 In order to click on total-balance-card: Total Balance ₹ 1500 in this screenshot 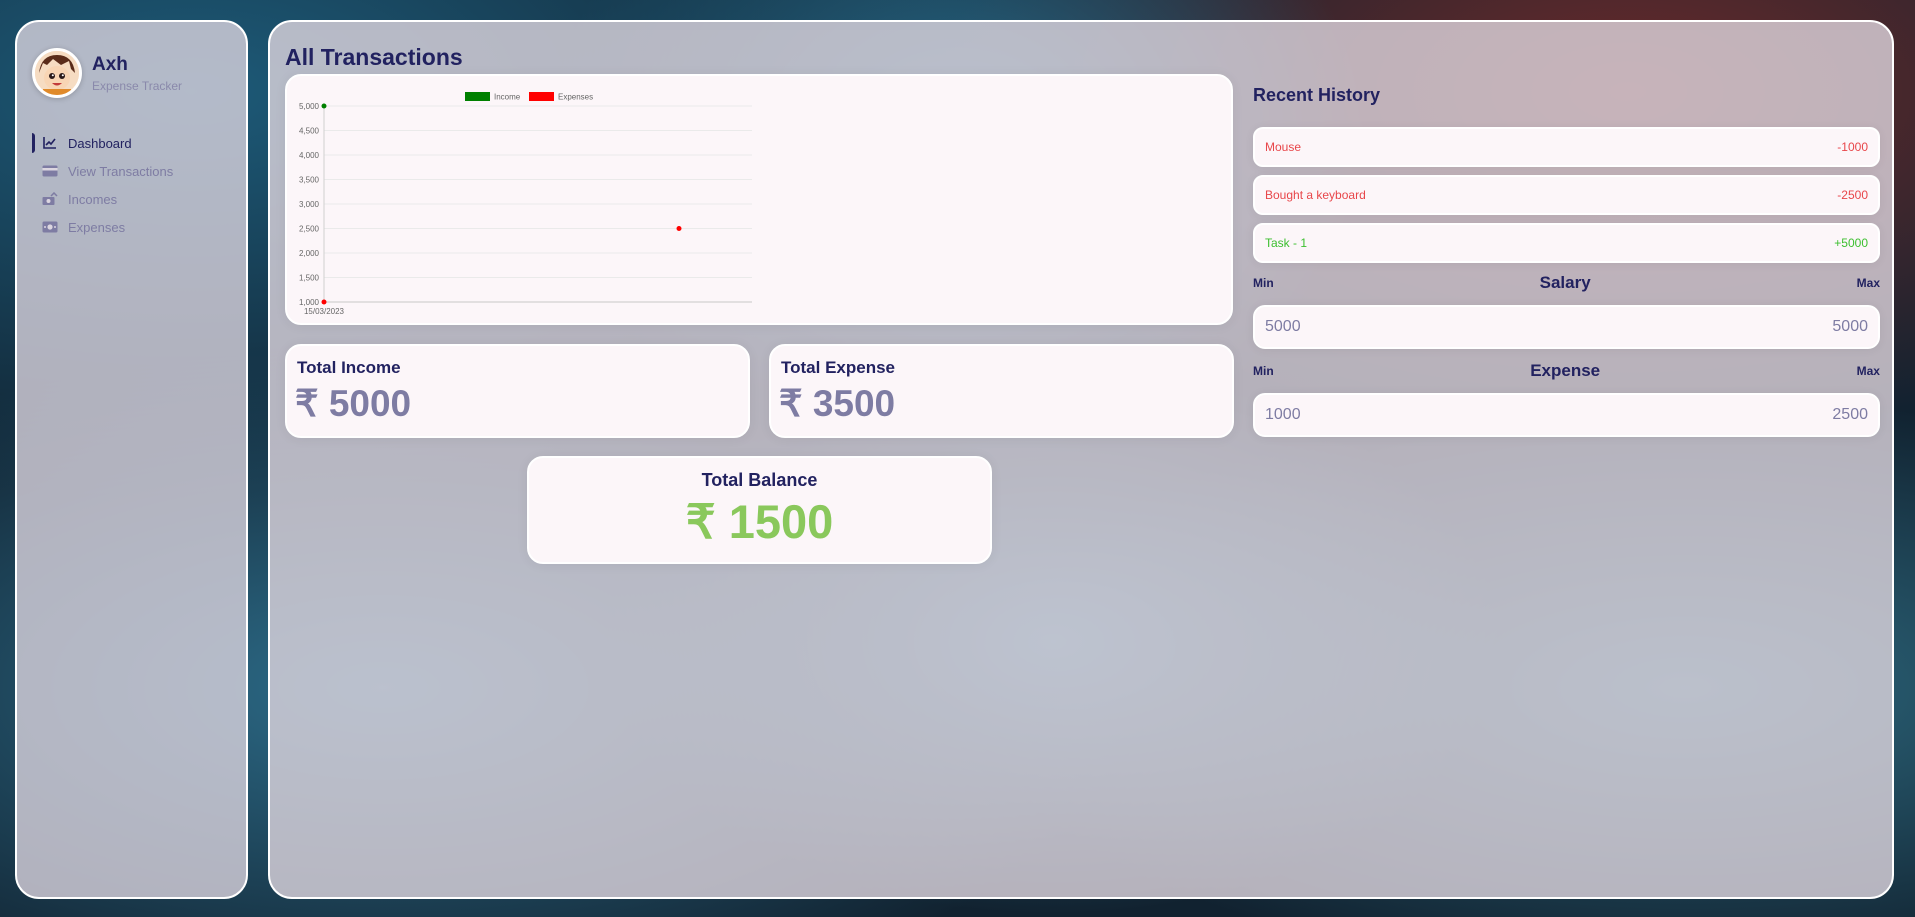, I will do `click(759, 510)`.